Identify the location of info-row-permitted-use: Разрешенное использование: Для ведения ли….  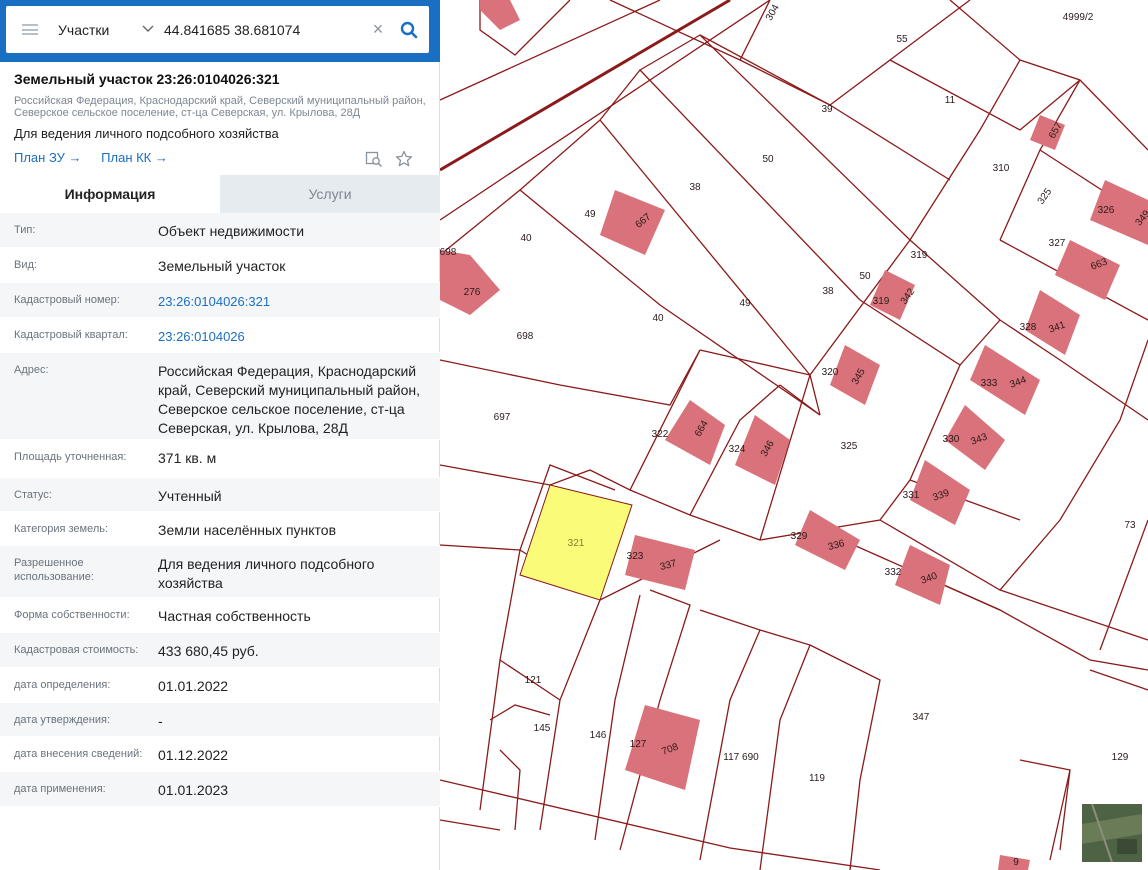
(220, 572).